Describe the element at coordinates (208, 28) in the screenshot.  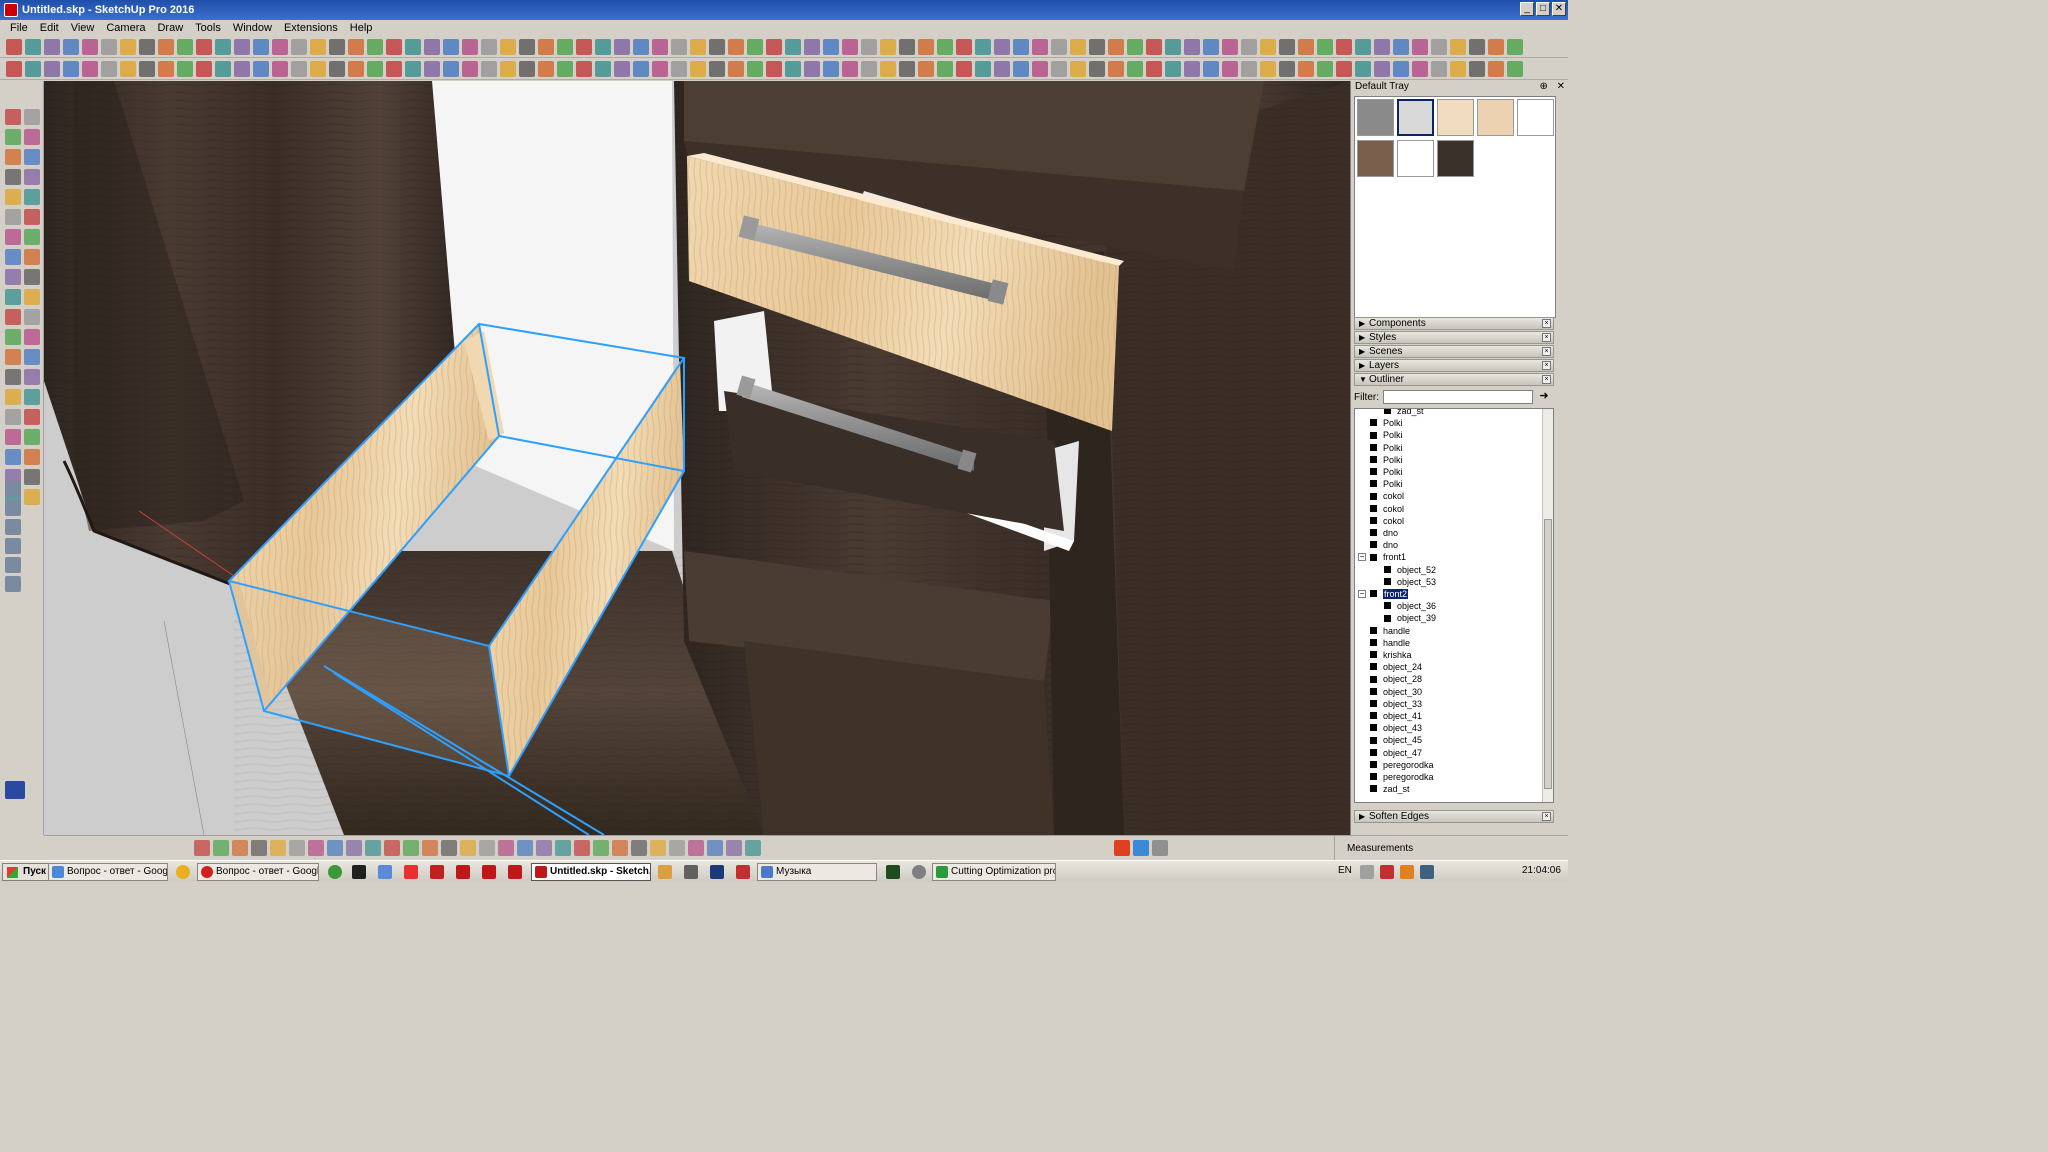
I see `menu-tools: Tools` at that location.